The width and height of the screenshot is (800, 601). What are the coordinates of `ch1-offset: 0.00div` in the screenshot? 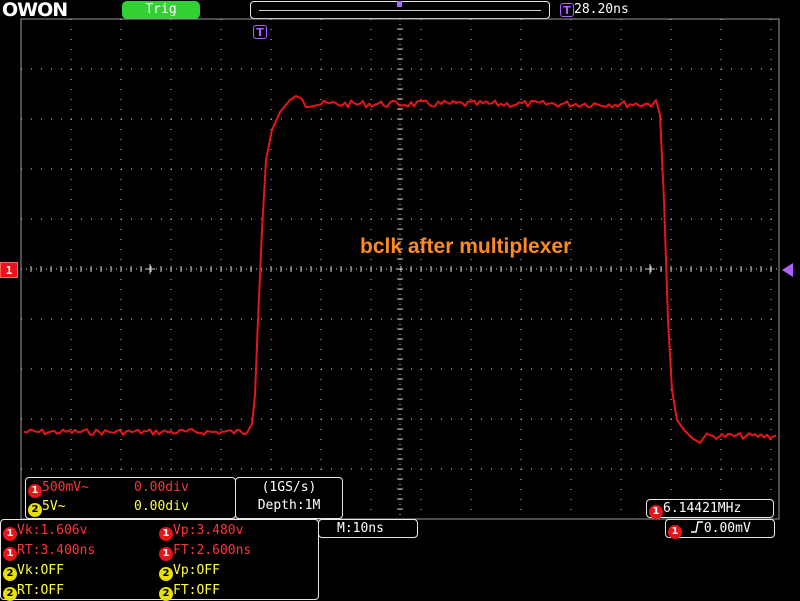 It's located at (161, 487).